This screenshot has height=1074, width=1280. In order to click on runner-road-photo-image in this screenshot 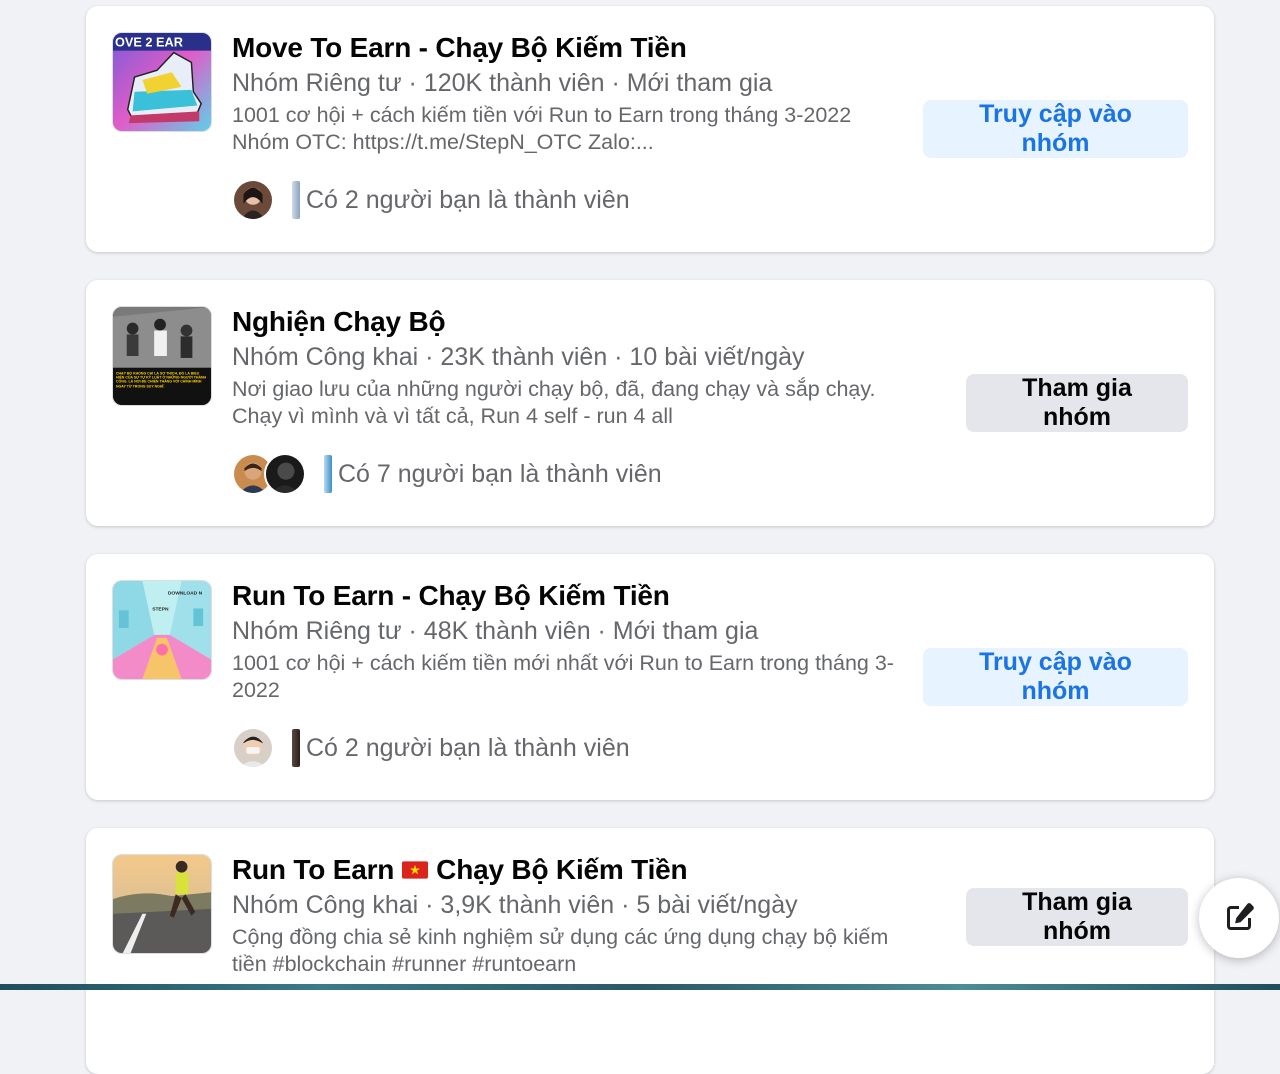, I will do `click(162, 904)`.